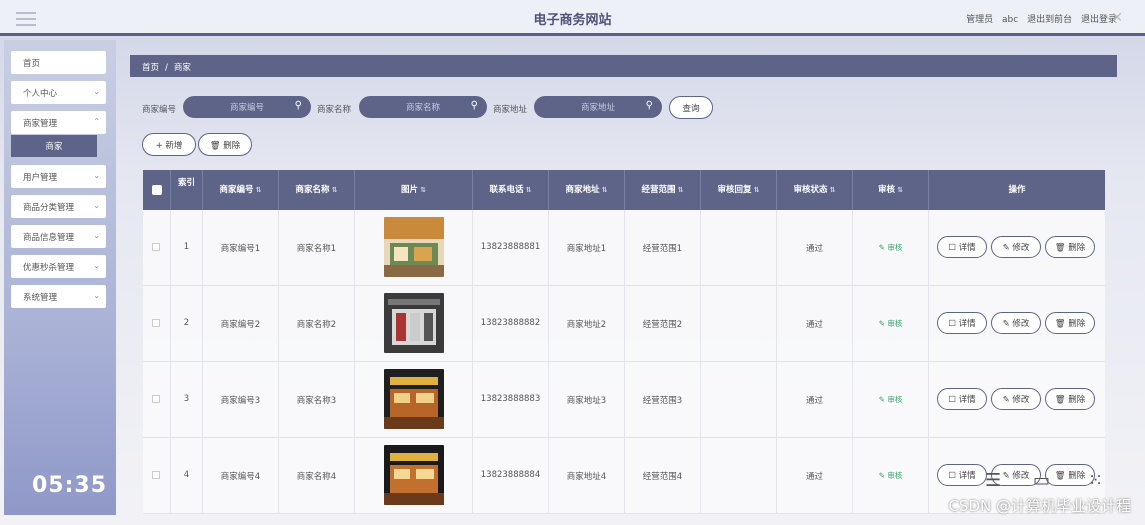  What do you see at coordinates (58, 122) in the screenshot?
I see `sidebar-item-merchant: 商家管理 ⌃` at bounding box center [58, 122].